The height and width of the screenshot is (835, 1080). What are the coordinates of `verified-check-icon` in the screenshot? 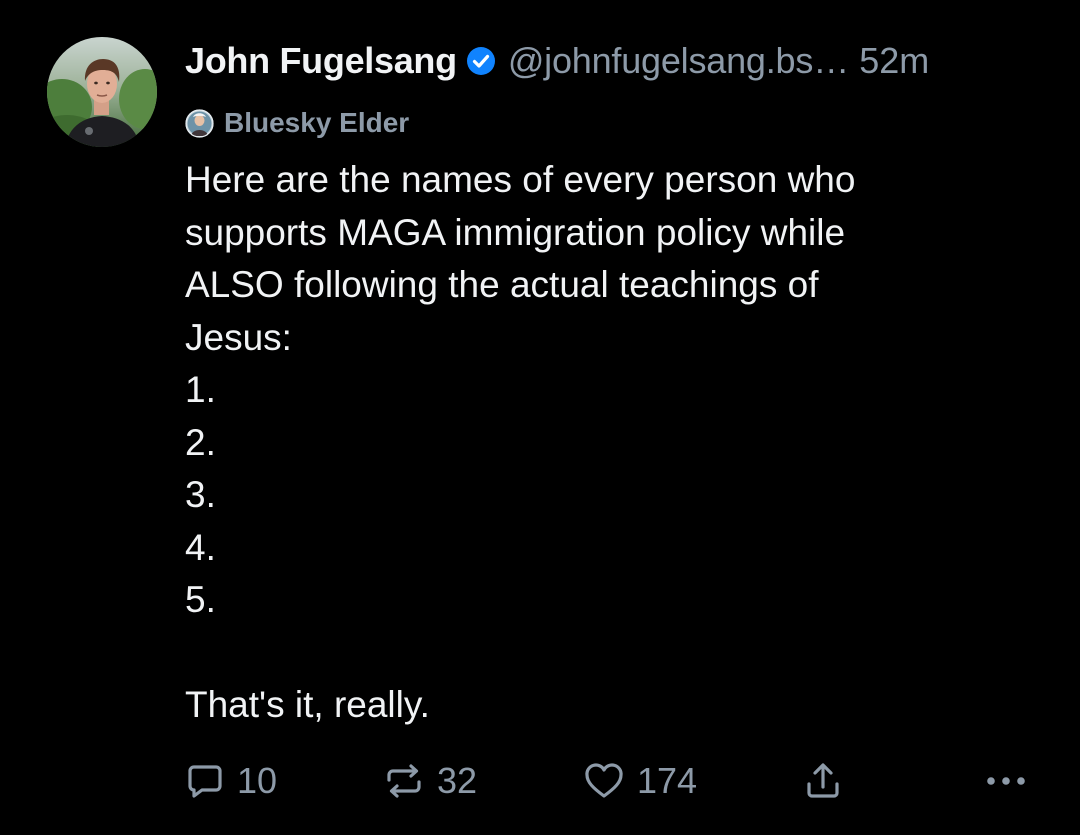 It's located at (481, 61).